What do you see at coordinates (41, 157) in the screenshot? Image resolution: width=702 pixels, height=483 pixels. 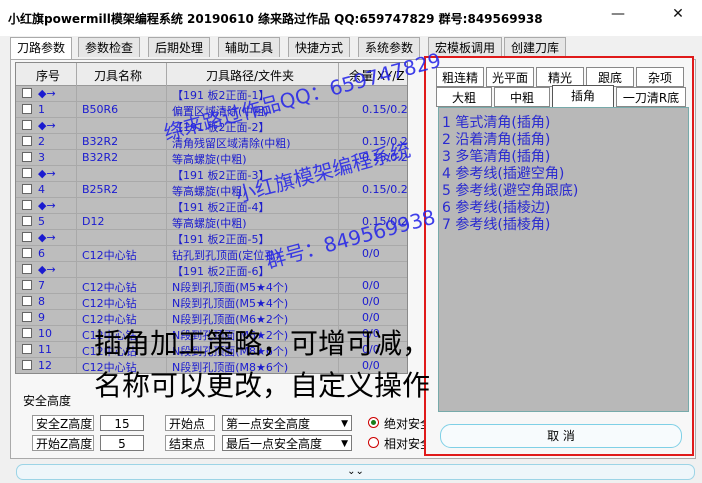 I see `row-index: 3` at bounding box center [41, 157].